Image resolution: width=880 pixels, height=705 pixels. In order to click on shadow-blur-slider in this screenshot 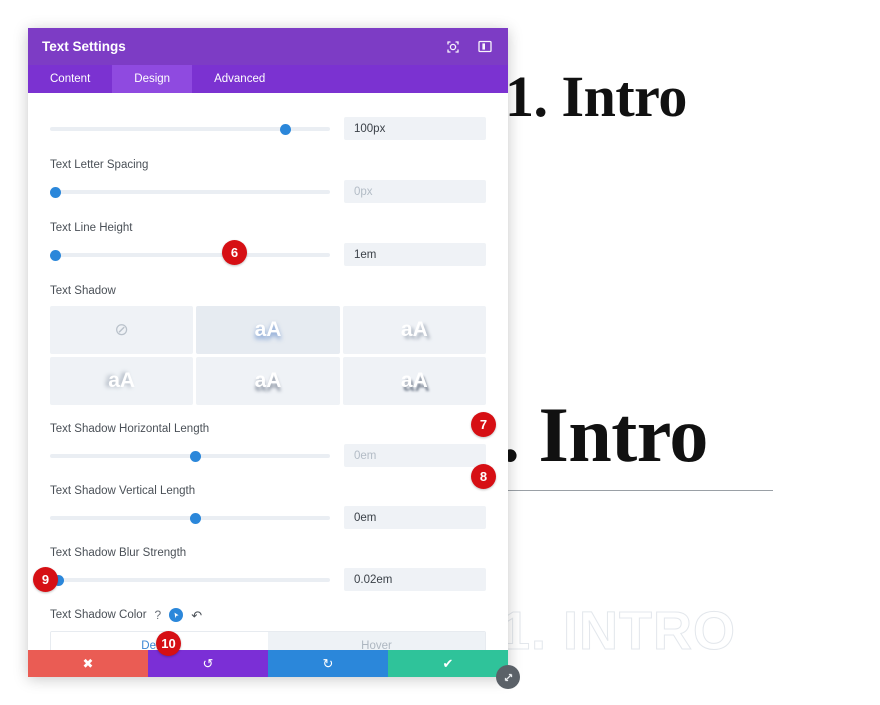, I will do `click(190, 580)`.